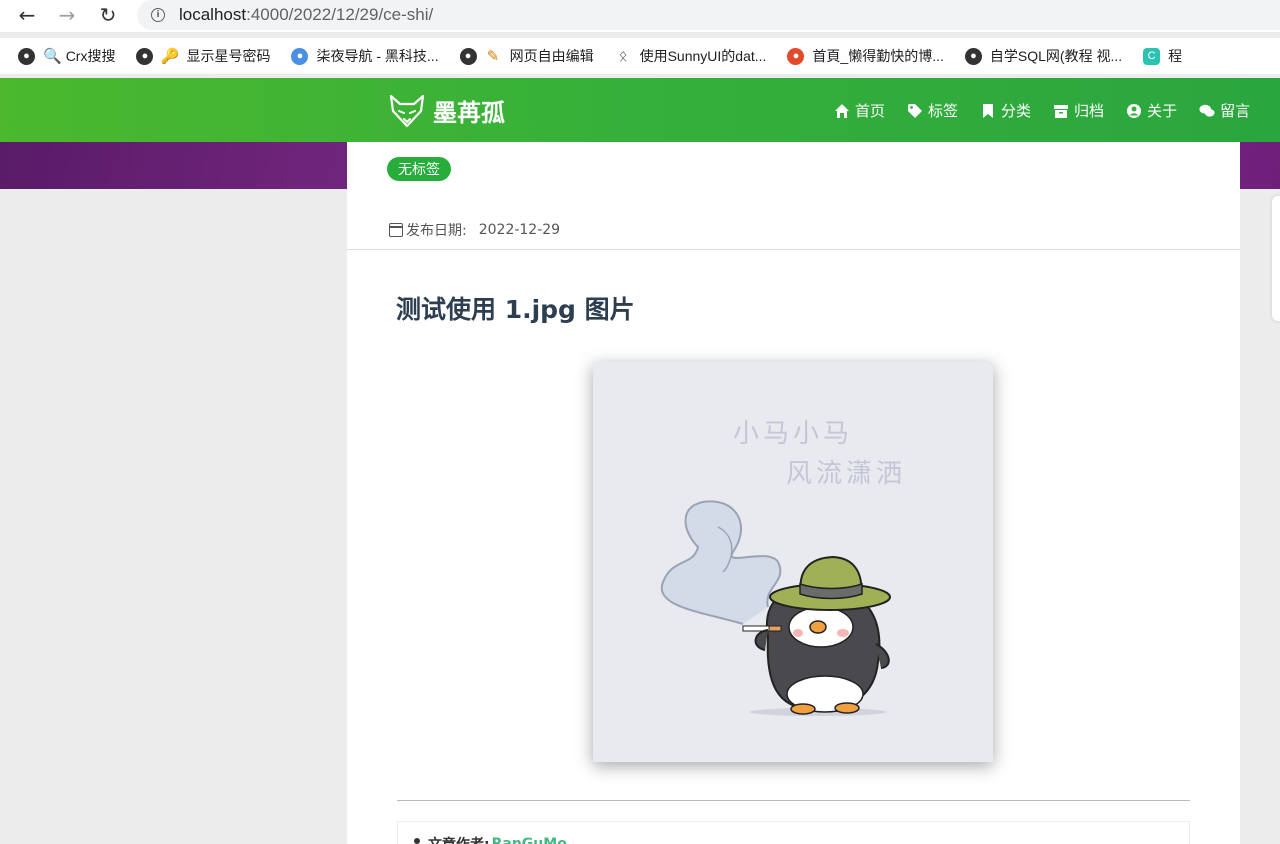  I want to click on author-line: 文章作者: RanGuMo, so click(489, 839).